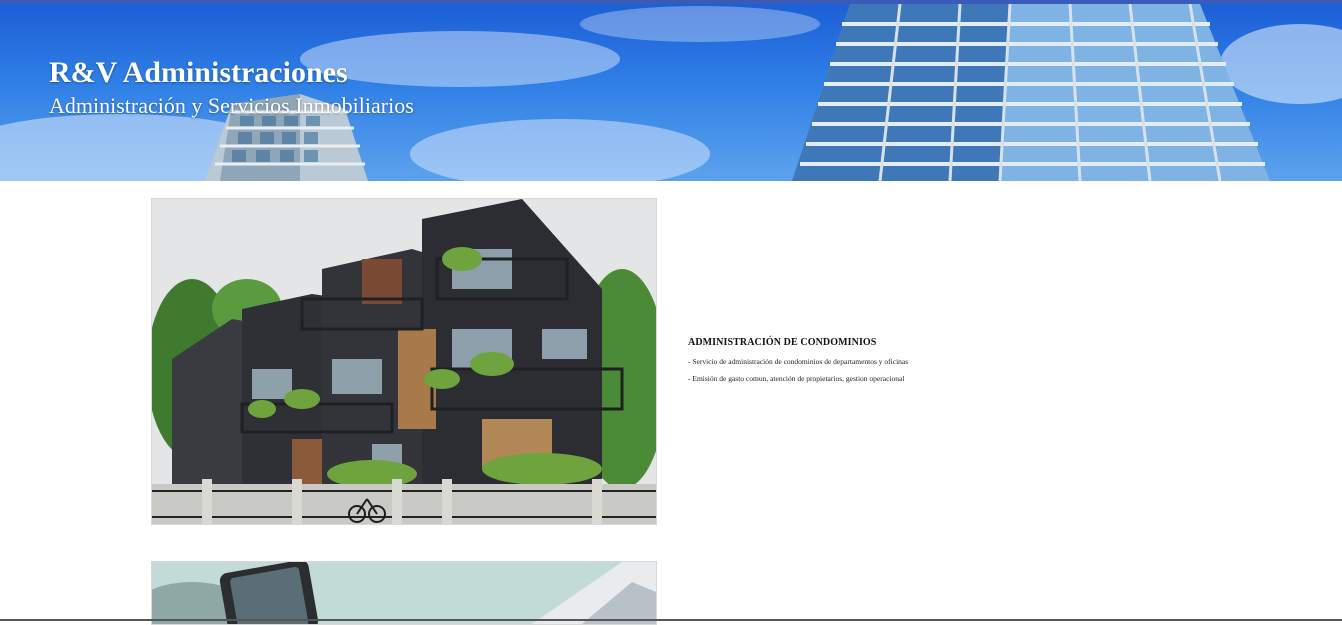 Image resolution: width=1342 pixels, height=625 pixels. I want to click on site-subtitle: Administración y Servicios Inmobiliarios, so click(231, 105).